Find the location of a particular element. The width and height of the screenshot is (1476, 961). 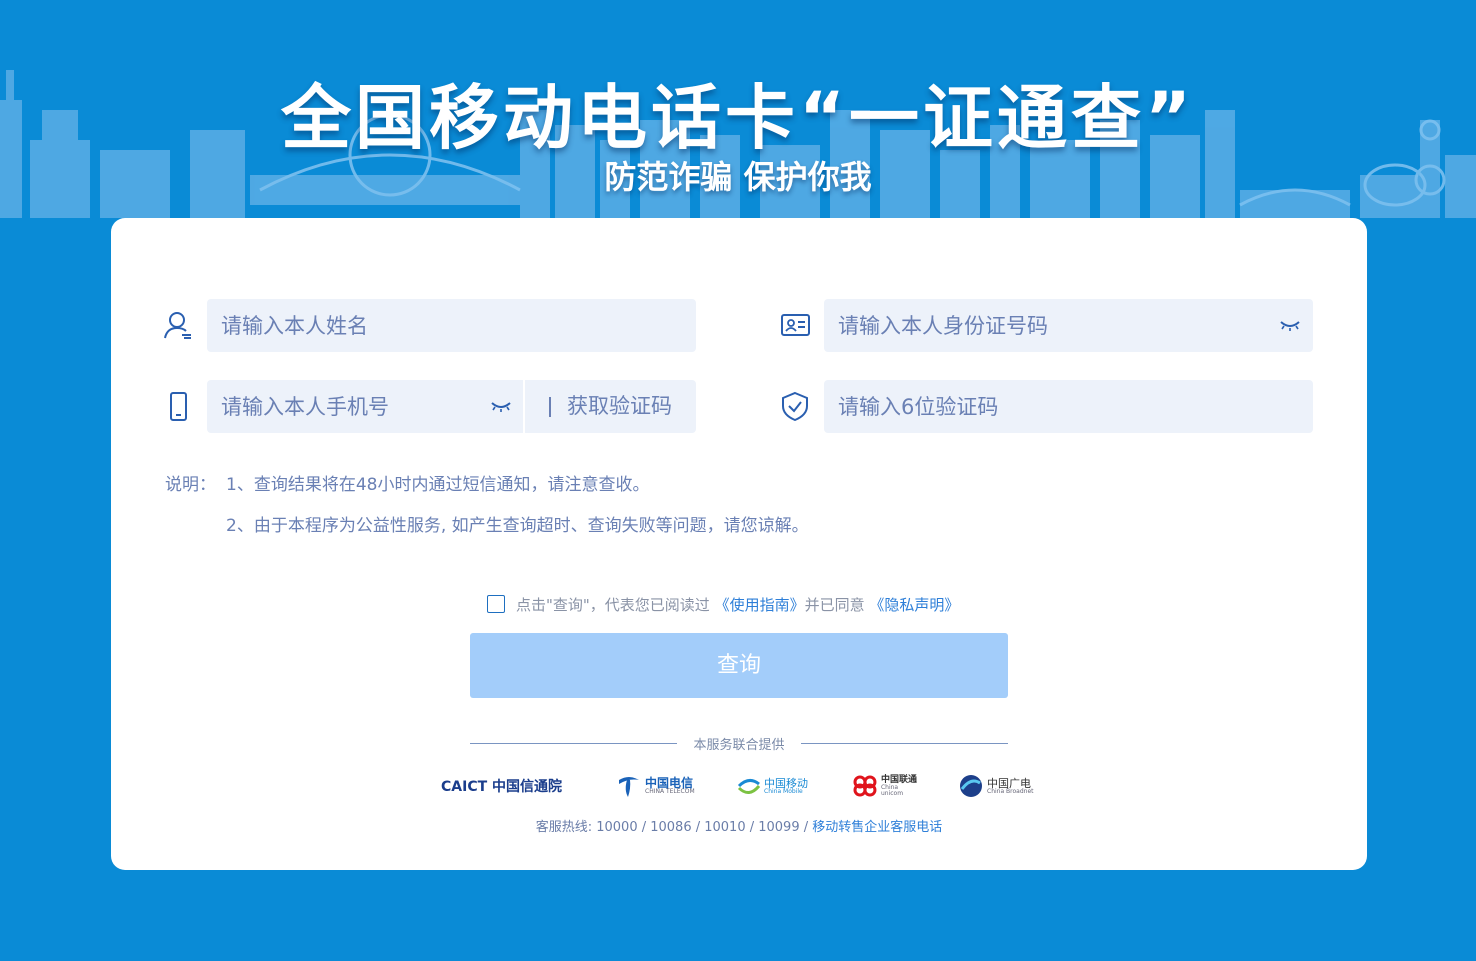

verification-code-field is located at coordinates (1068, 406).